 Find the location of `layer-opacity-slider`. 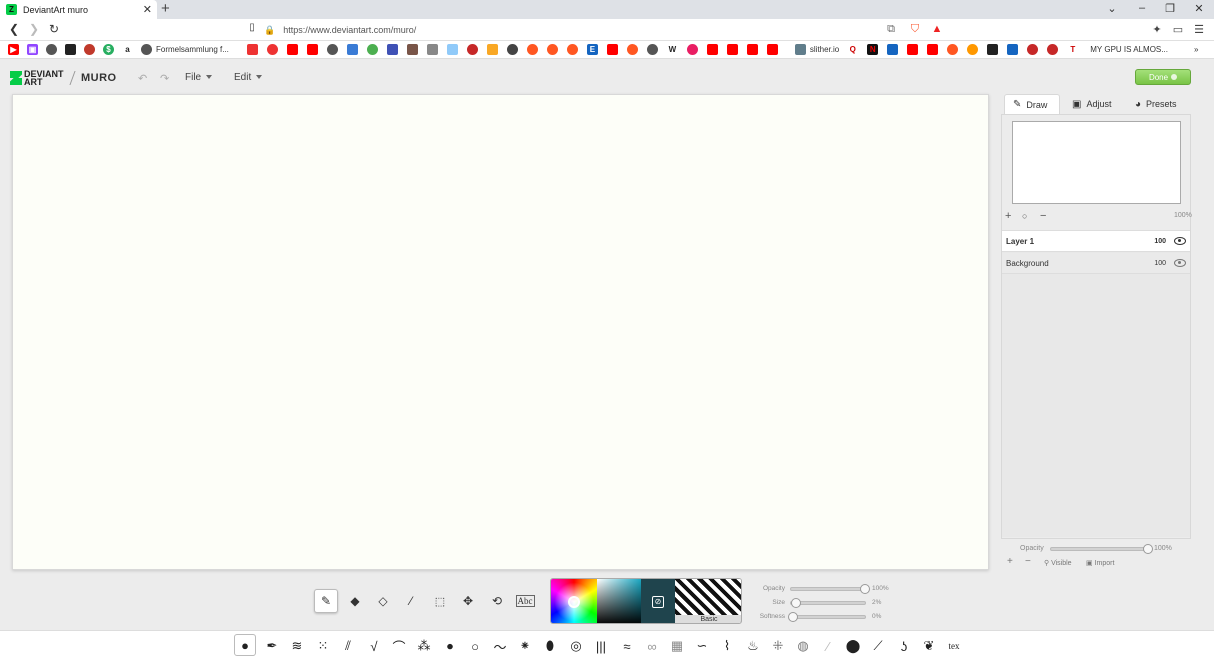

layer-opacity-slider is located at coordinates (1101, 549).